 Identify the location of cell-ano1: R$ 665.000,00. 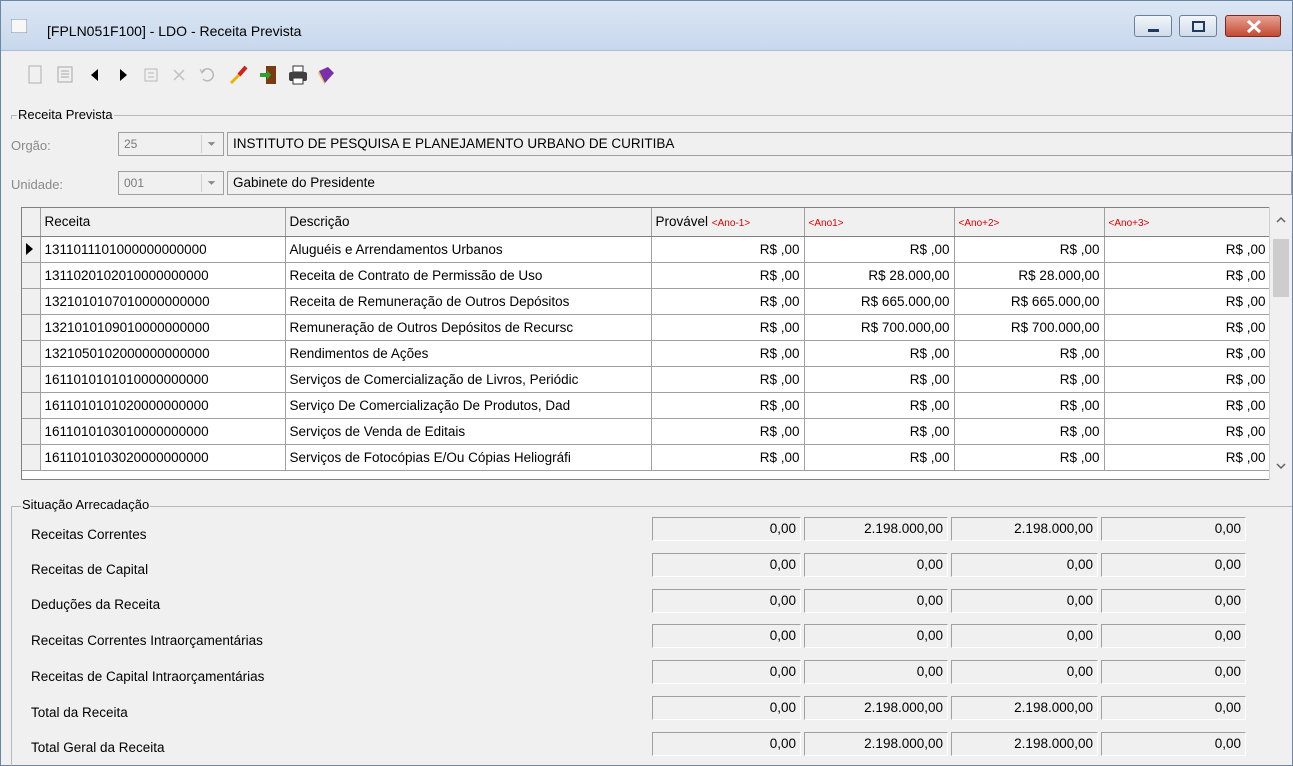
(879, 301).